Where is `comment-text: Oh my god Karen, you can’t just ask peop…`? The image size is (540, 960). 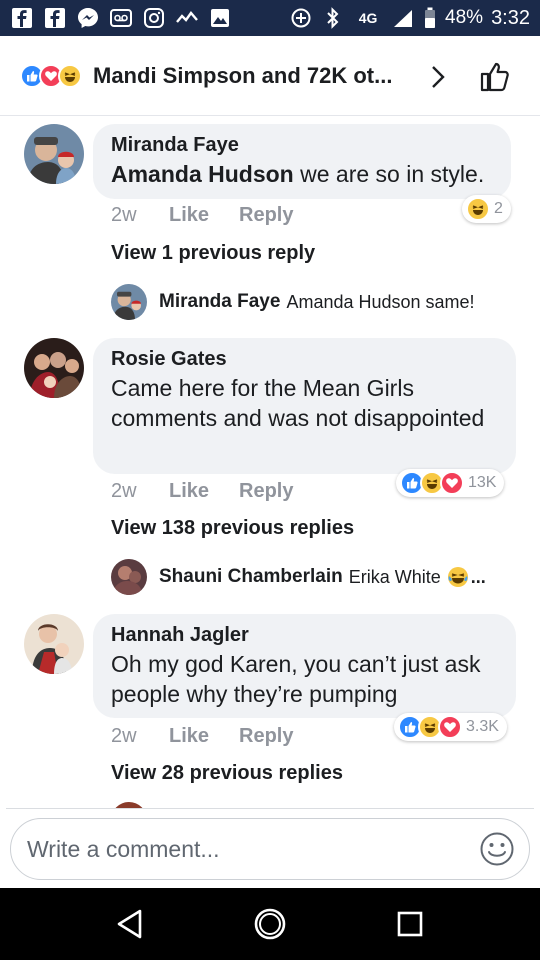 comment-text: Oh my god Karen, you can’t just ask peop… is located at coordinates (296, 679).